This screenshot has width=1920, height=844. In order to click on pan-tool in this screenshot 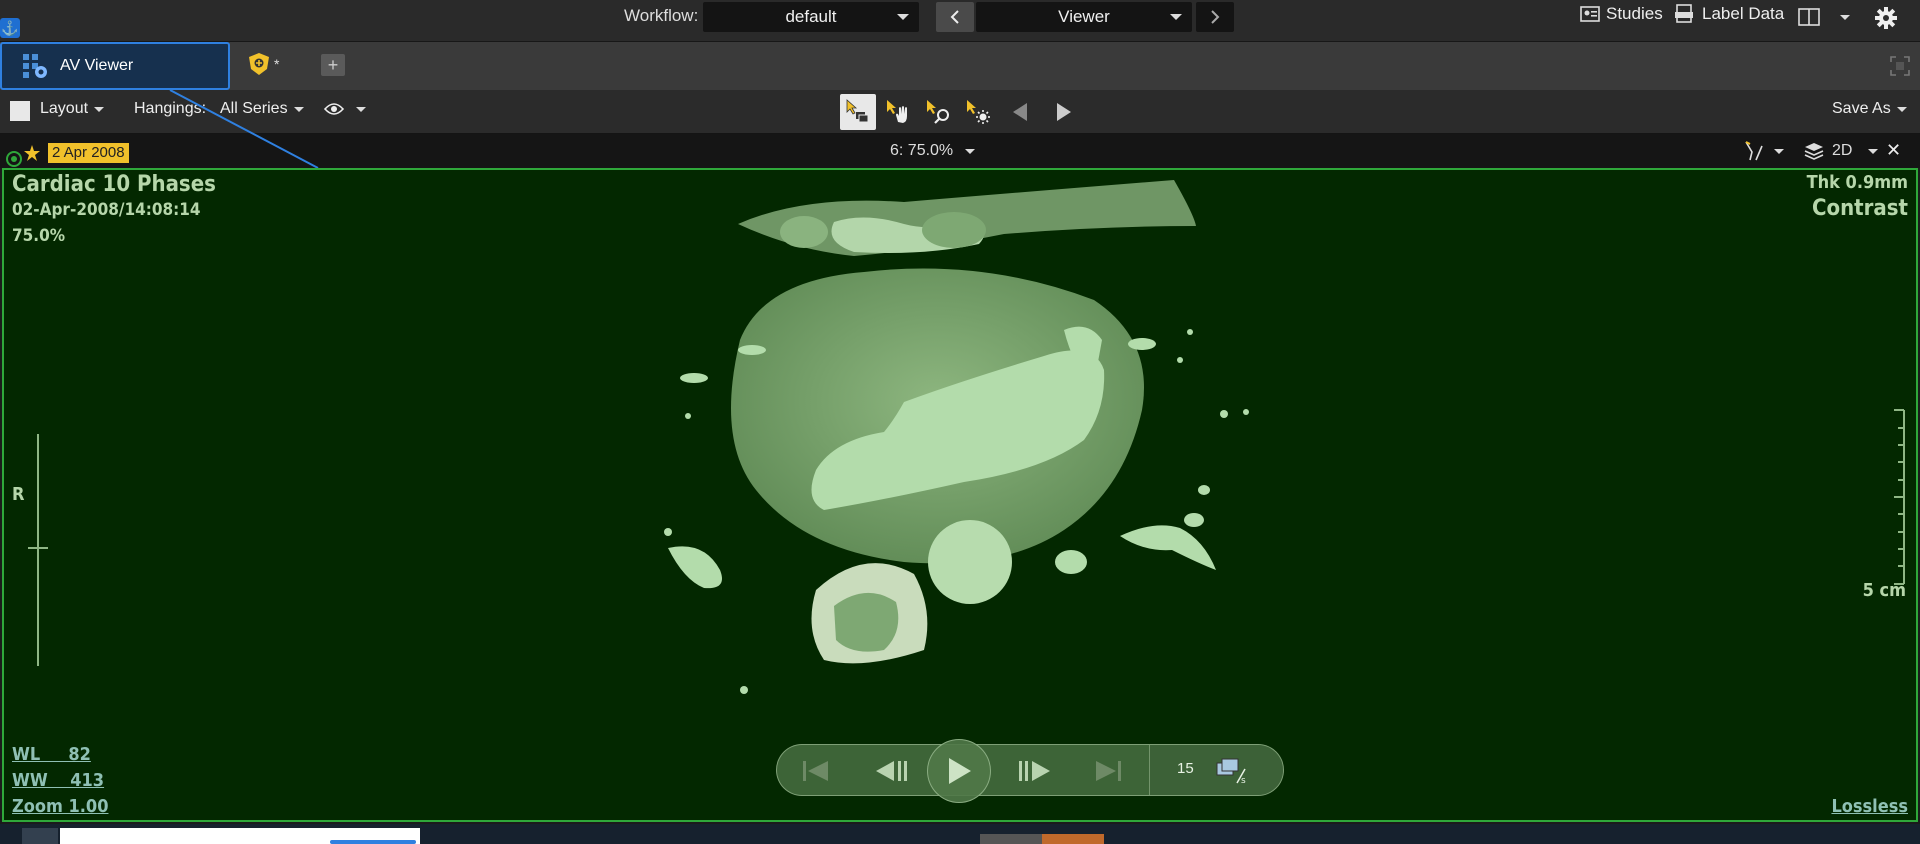, I will do `click(898, 112)`.